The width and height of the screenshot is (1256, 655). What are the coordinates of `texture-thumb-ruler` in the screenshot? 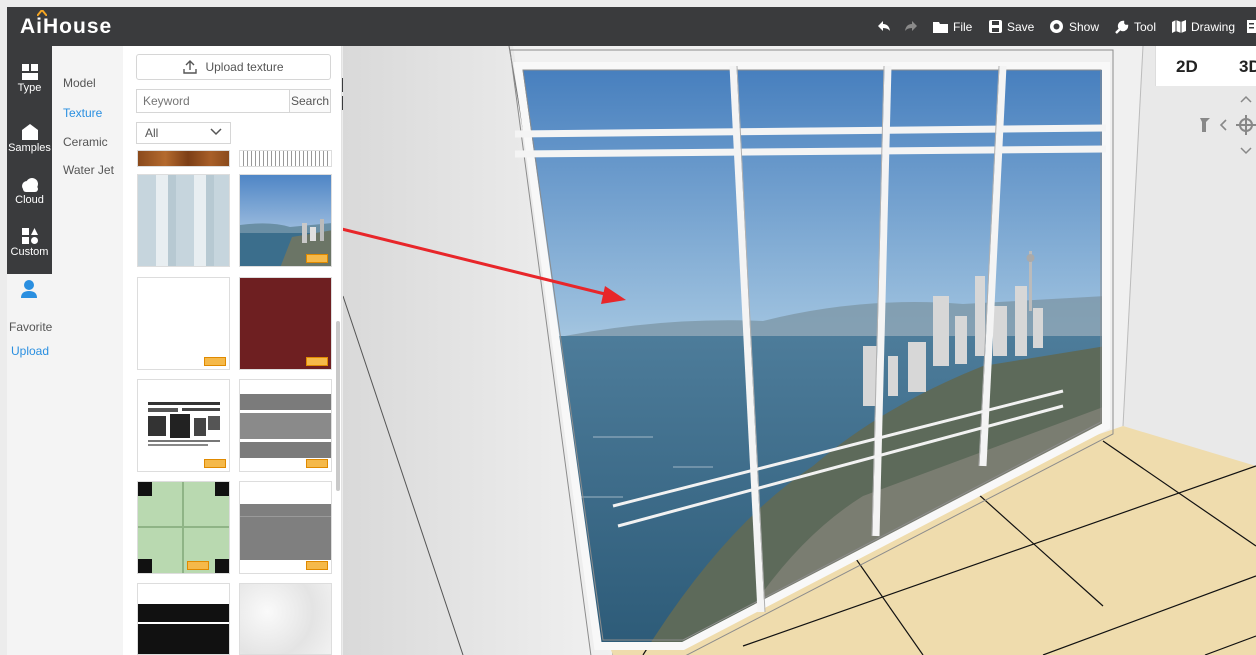 It's located at (285, 158).